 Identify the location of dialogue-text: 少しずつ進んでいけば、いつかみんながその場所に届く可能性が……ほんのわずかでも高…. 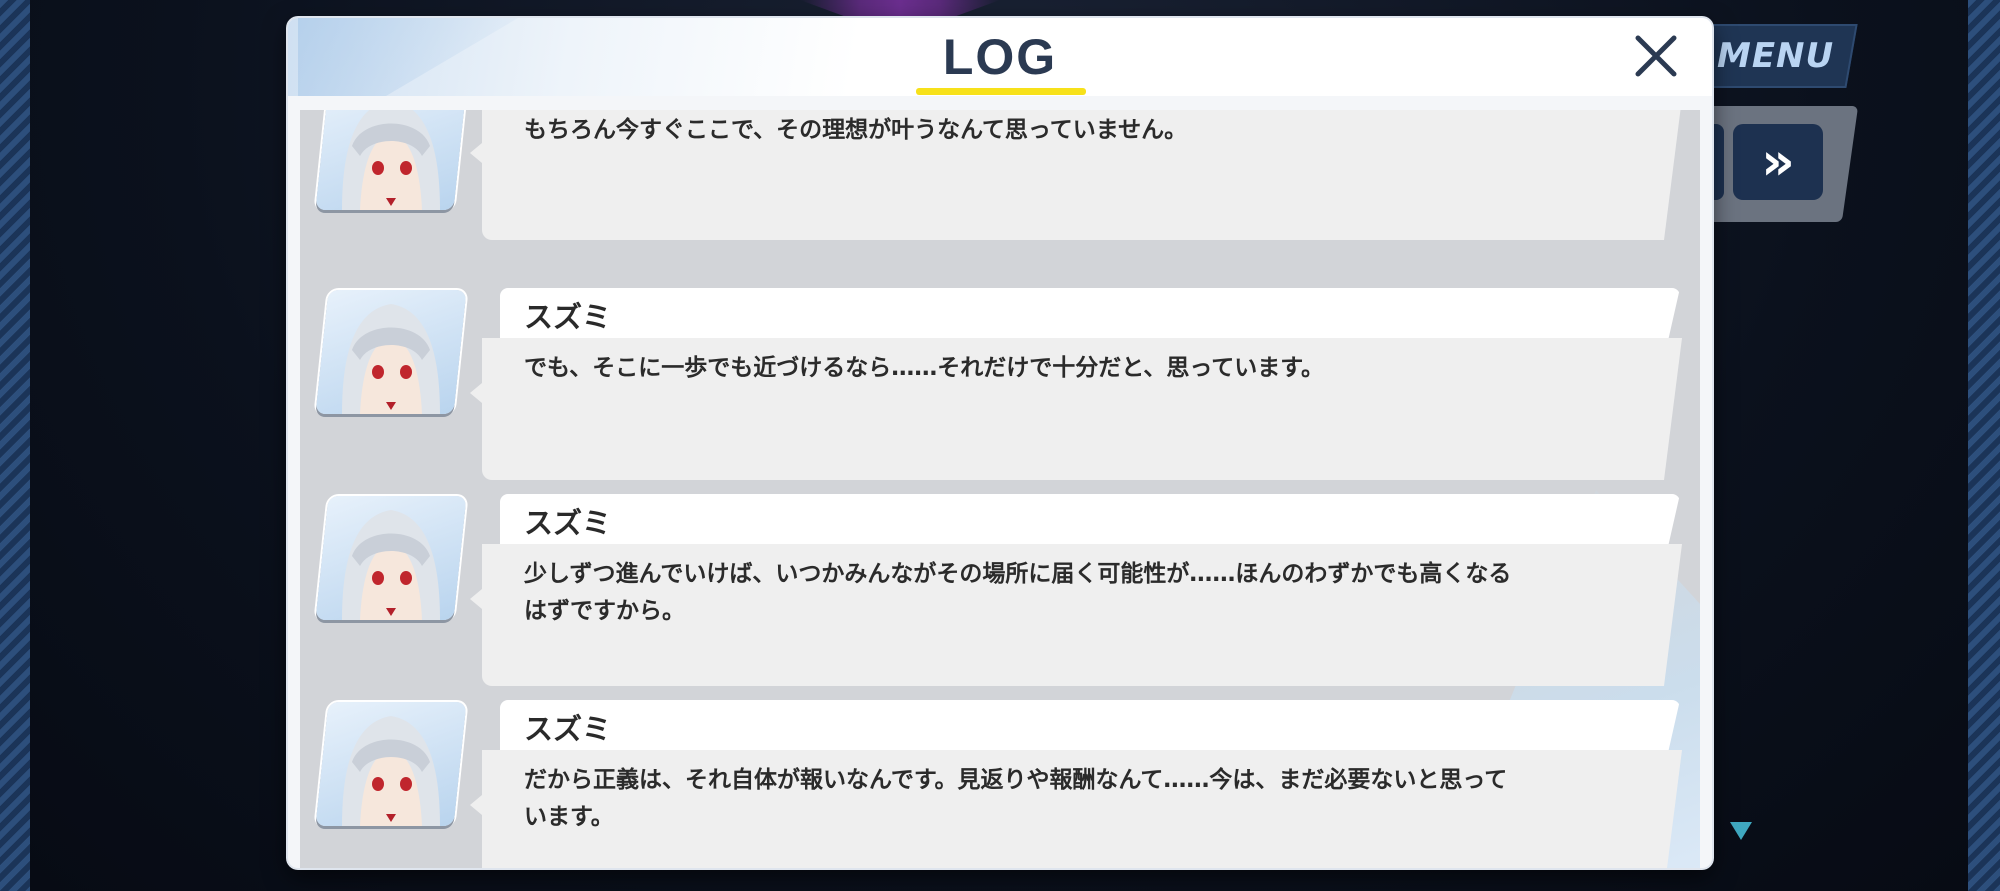
(1018, 592).